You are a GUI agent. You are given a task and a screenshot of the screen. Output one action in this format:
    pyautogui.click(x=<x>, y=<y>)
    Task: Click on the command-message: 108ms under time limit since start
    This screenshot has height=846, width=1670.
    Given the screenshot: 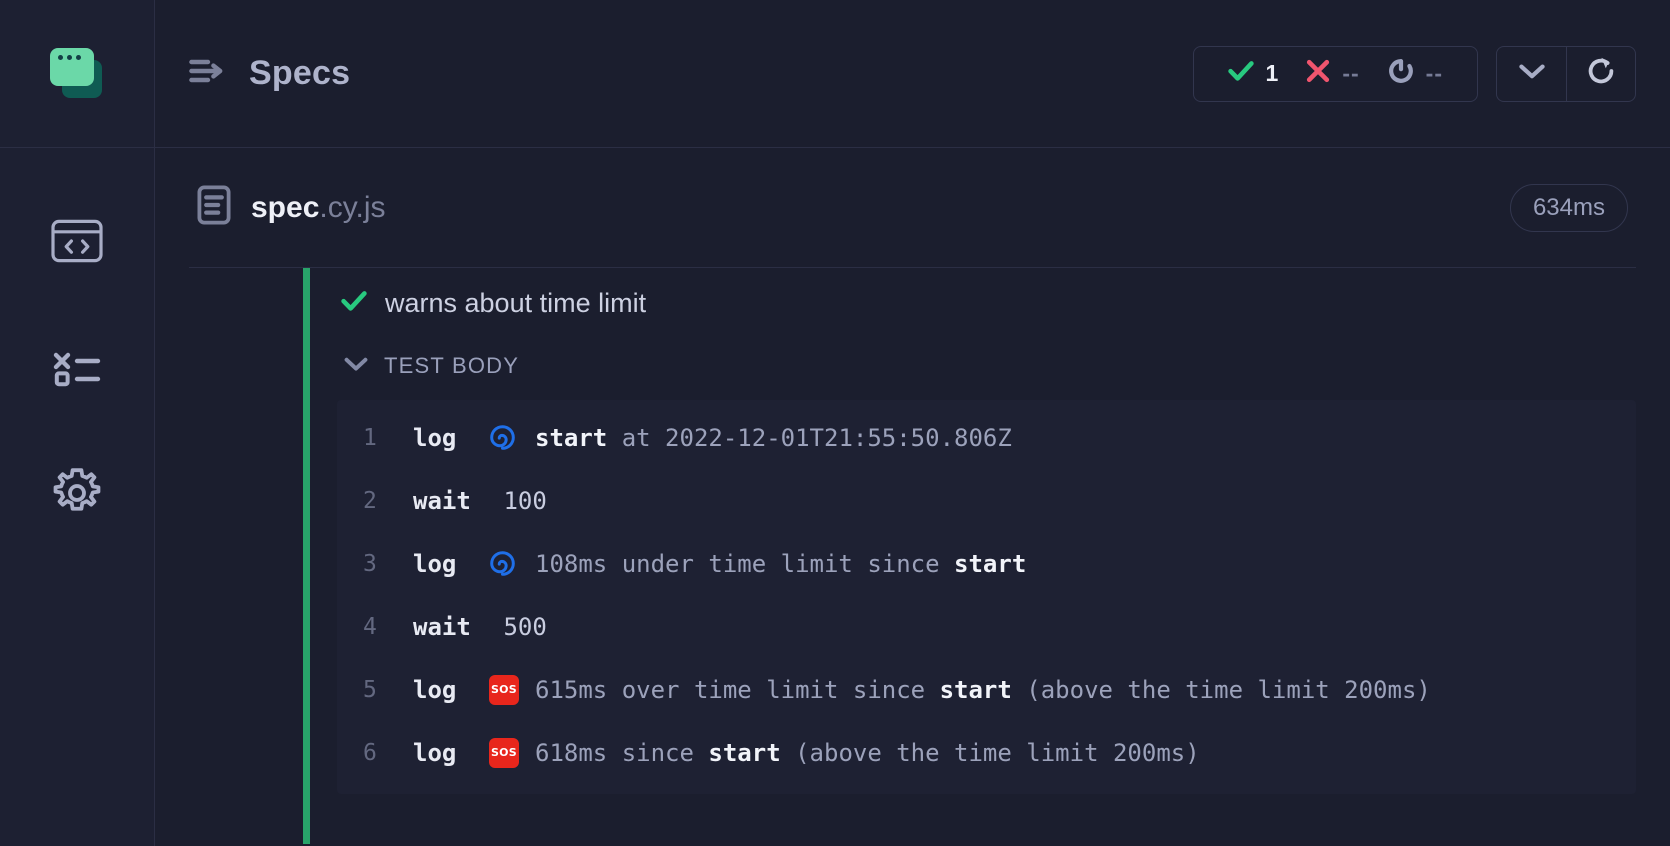 What is the action you would take?
    pyautogui.click(x=780, y=564)
    